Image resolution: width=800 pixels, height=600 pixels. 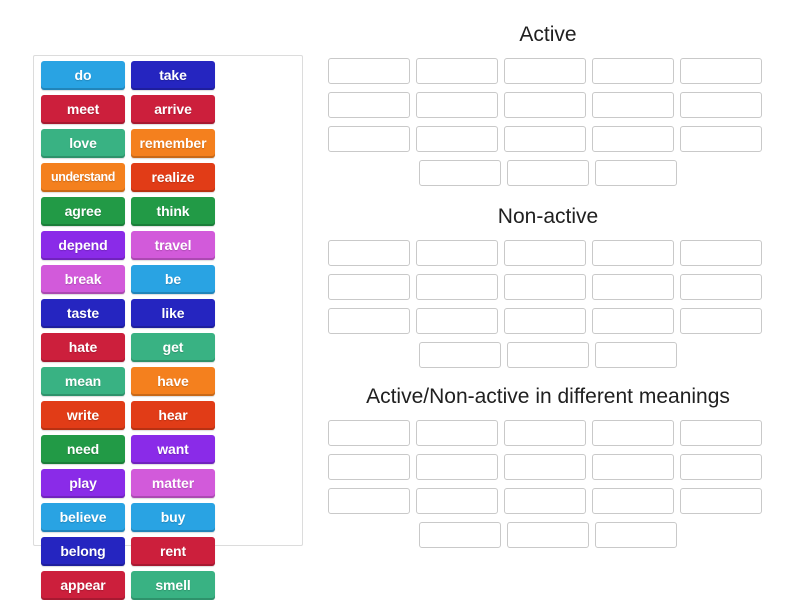 I want to click on word-tile: take, so click(x=173, y=75).